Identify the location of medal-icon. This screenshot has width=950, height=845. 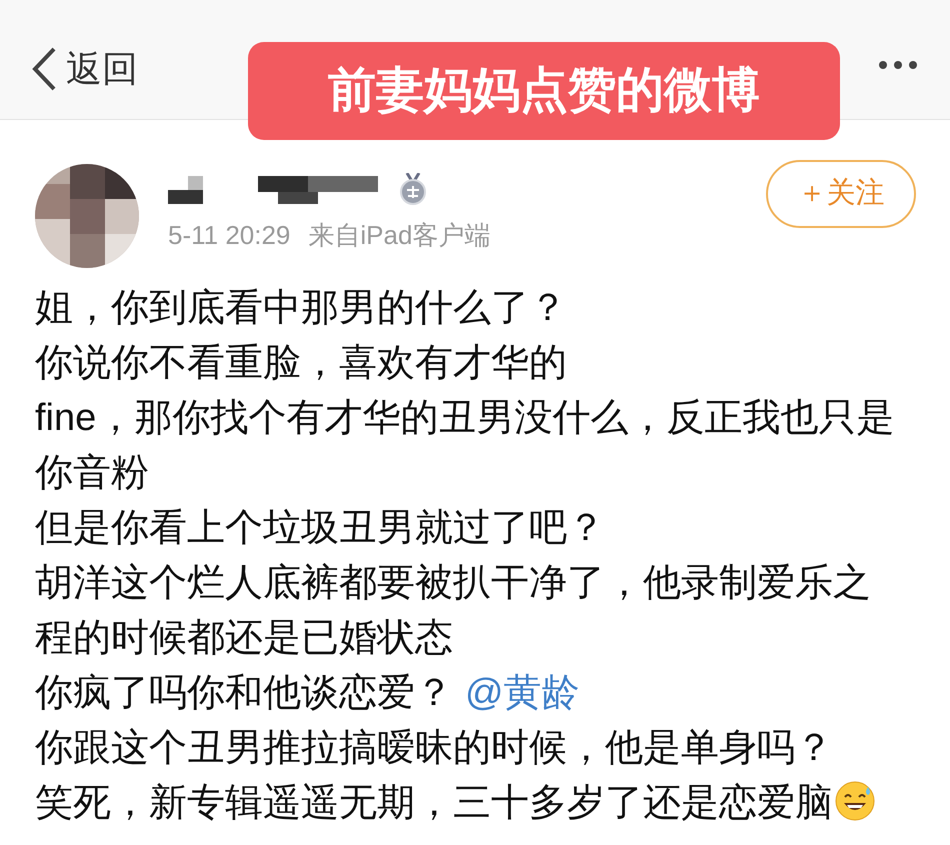
(413, 189).